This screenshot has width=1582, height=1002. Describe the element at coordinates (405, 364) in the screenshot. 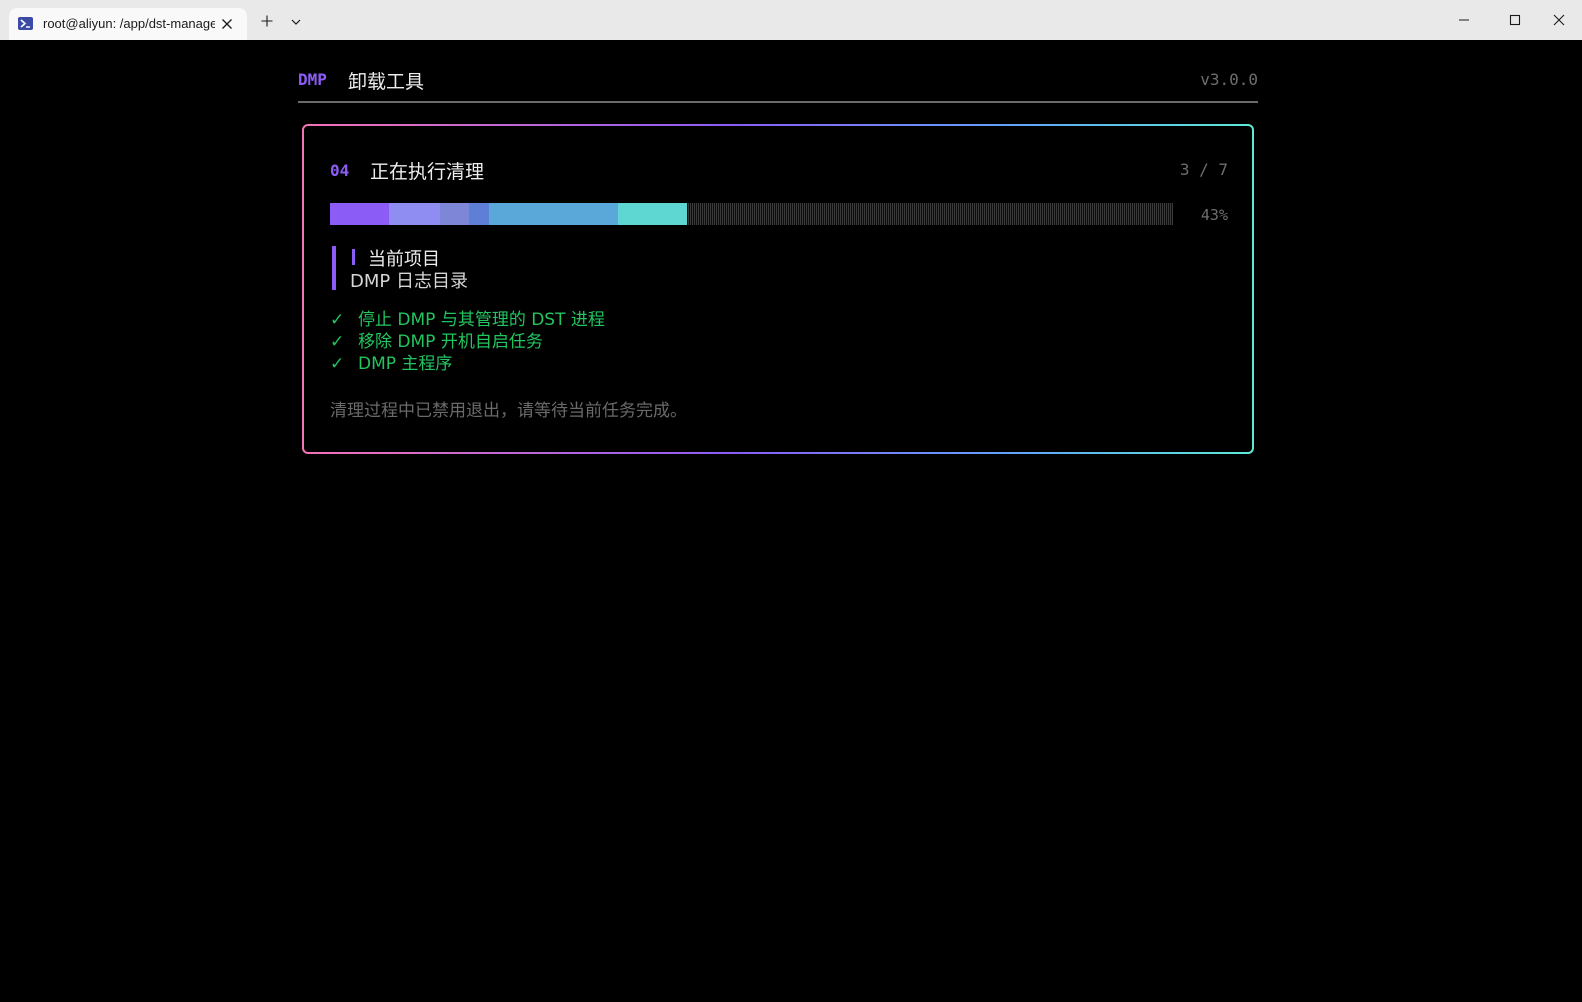

I see `completed-item-text: DMP 主程序` at that location.